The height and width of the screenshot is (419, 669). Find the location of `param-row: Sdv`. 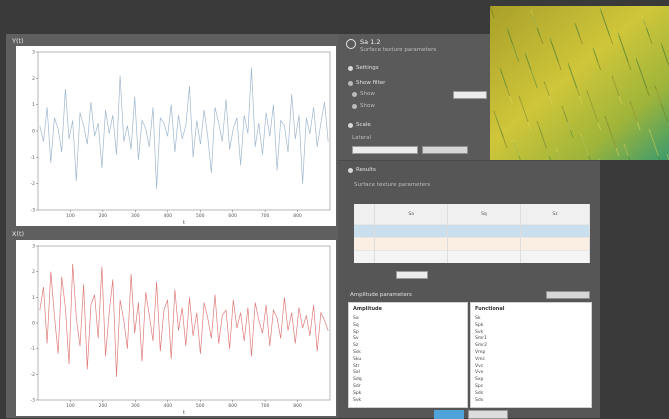

param-row: Sdv is located at coordinates (531, 402).